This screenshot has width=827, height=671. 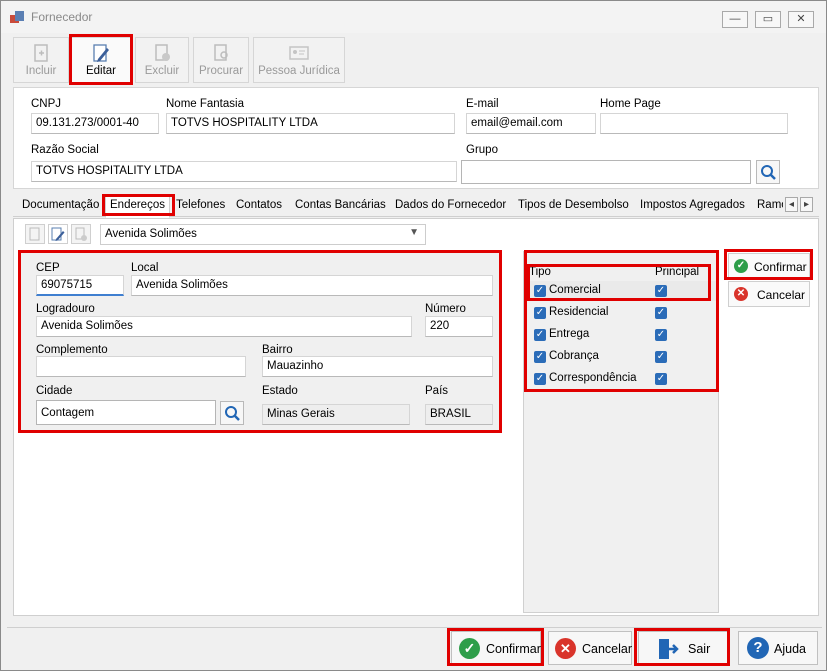 I want to click on tipo-checkbox-correspondencia: ✓, so click(x=540, y=379).